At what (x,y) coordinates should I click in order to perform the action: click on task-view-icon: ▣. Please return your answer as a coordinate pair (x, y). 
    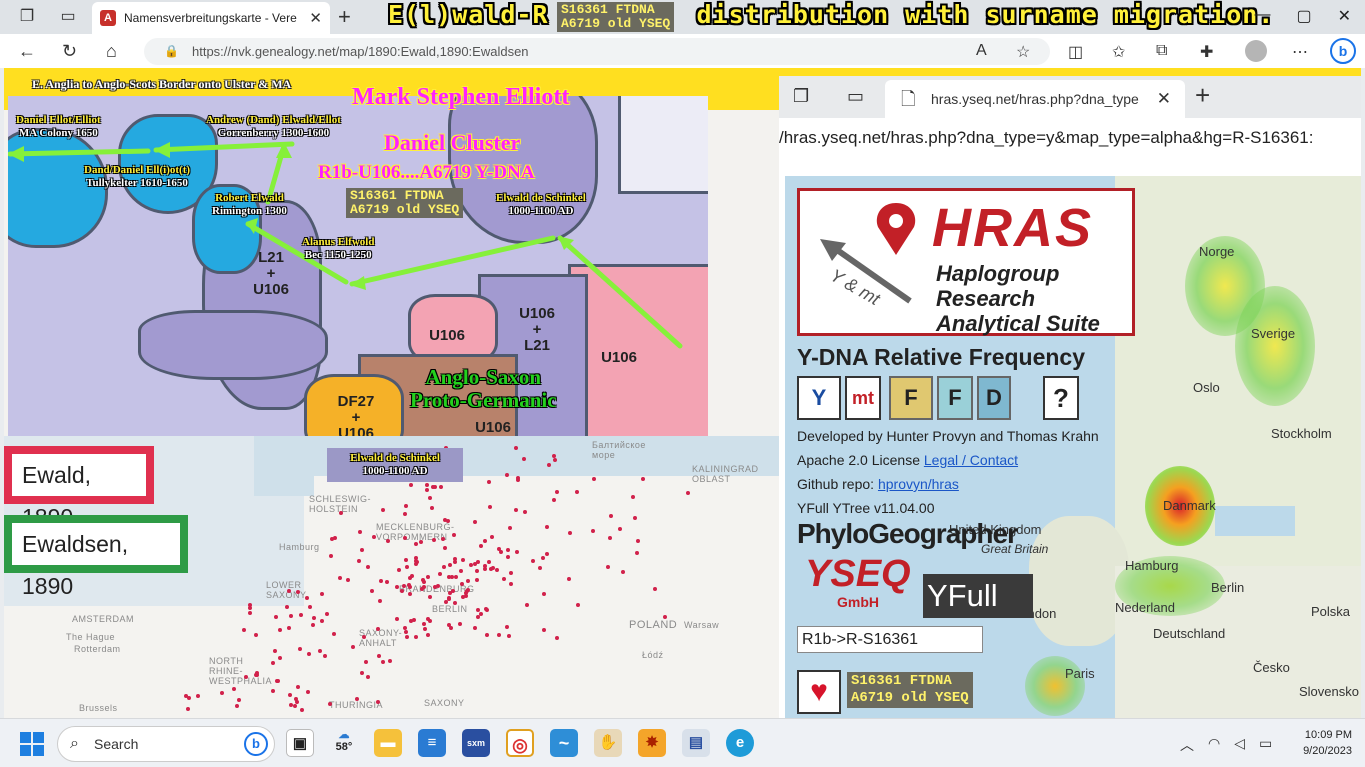
    Looking at the image, I should click on (300, 743).